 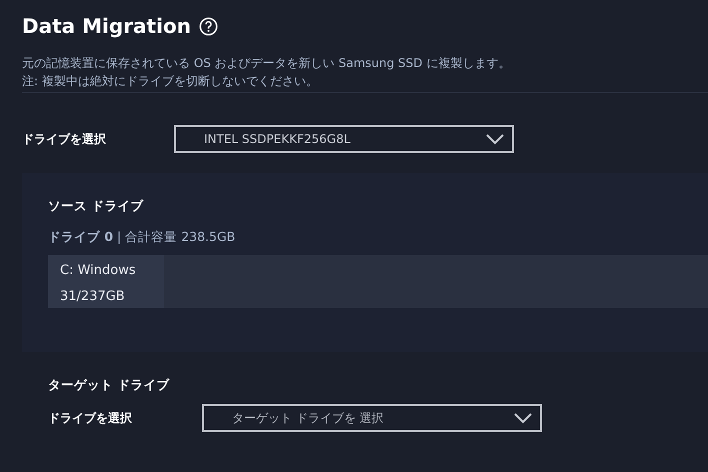 What do you see at coordinates (170, 81) in the screenshot?
I see `description-text: 注: 複製中は絶対にドライブを切断しないでください。` at bounding box center [170, 81].